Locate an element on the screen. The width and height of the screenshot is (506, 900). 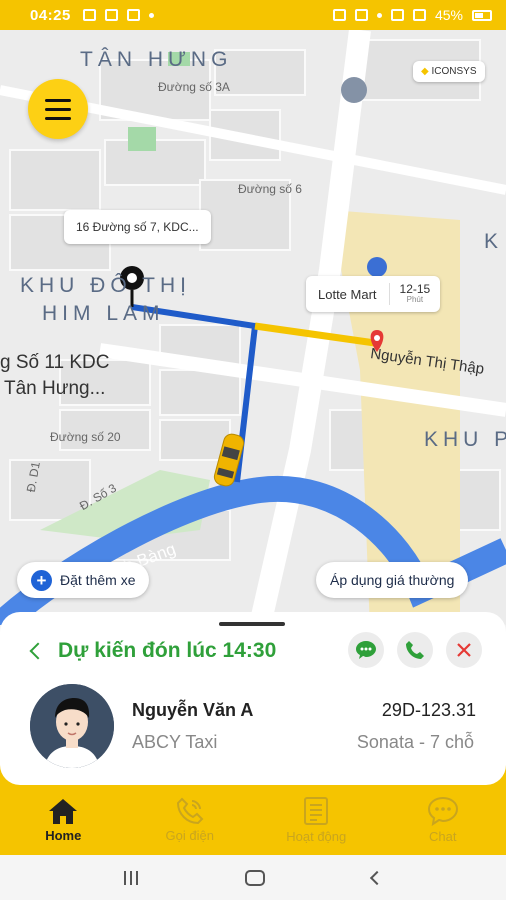
battery-icon is located at coordinates (482, 15).